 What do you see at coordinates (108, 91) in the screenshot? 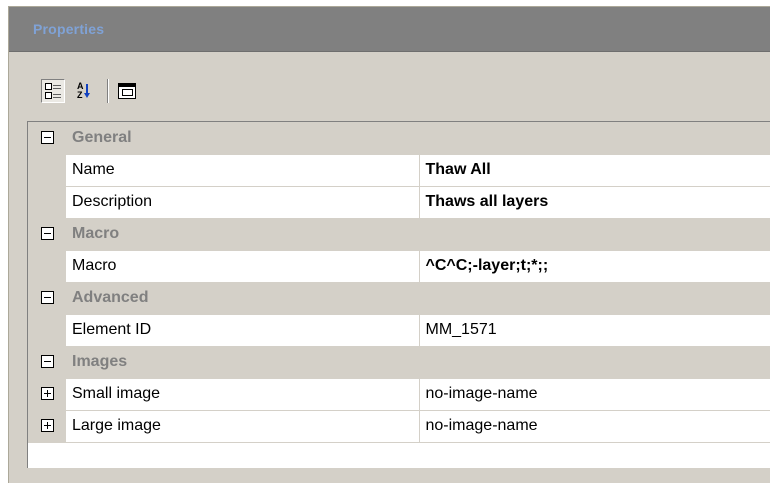
I see `toolbar-separator` at bounding box center [108, 91].